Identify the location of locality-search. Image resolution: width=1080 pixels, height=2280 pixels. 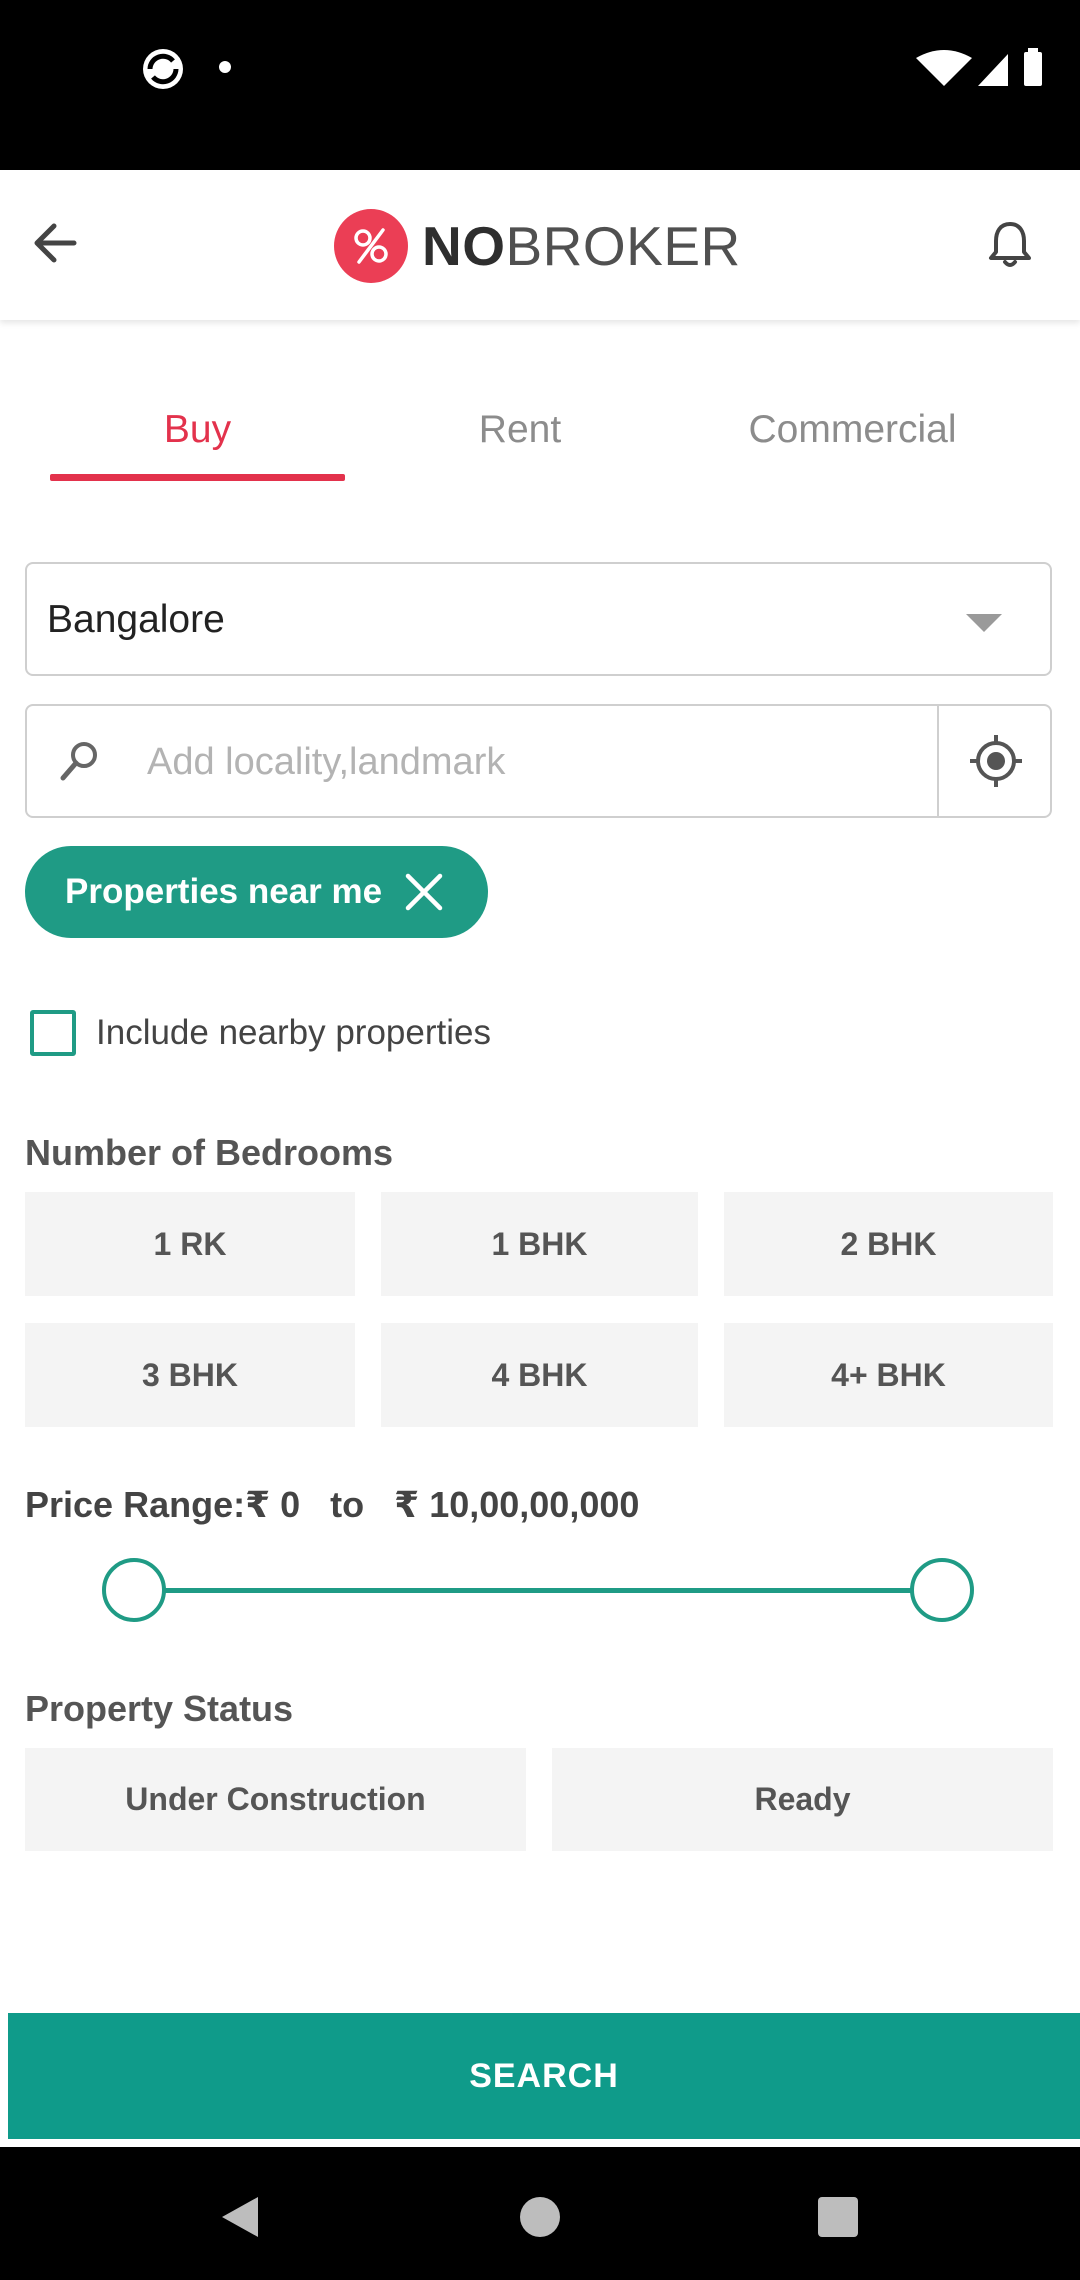
(538, 761).